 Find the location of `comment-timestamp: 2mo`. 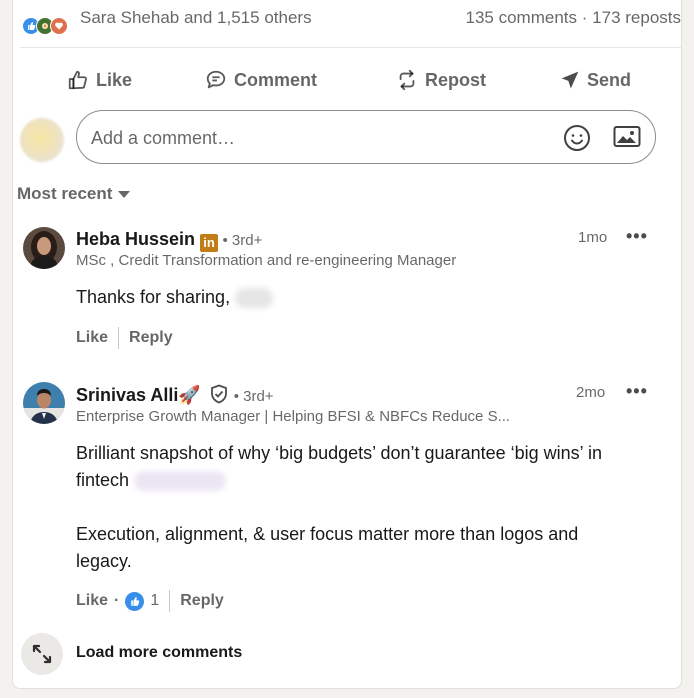

comment-timestamp: 2mo is located at coordinates (591, 392).